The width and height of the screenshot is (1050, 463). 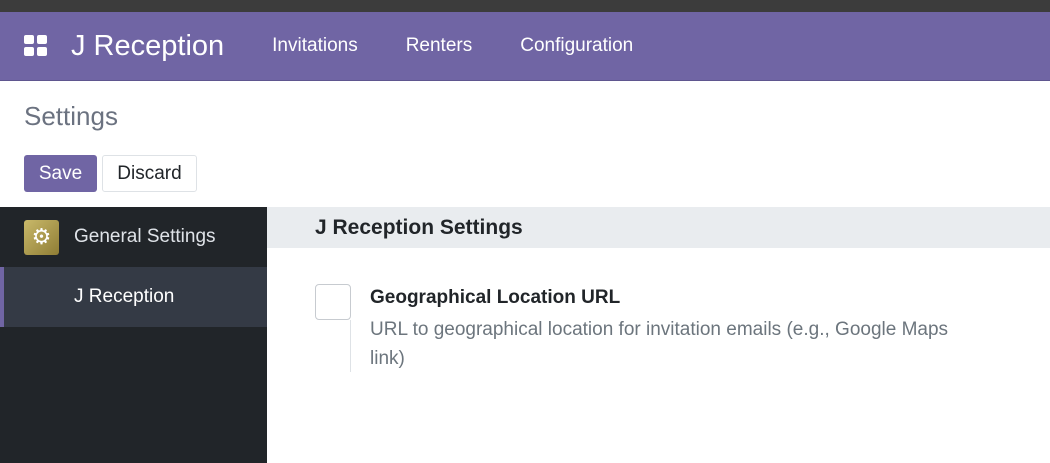 I want to click on setting-label: Geographical Location URL, so click(x=495, y=297).